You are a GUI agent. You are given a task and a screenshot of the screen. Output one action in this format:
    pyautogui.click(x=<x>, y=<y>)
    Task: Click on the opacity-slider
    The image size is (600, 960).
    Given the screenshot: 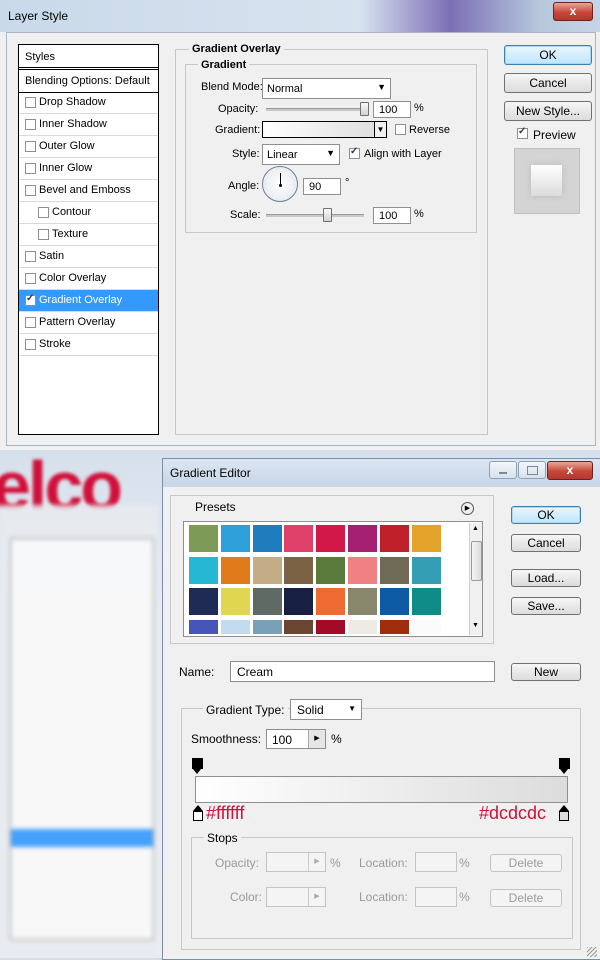 What is the action you would take?
    pyautogui.click(x=315, y=109)
    